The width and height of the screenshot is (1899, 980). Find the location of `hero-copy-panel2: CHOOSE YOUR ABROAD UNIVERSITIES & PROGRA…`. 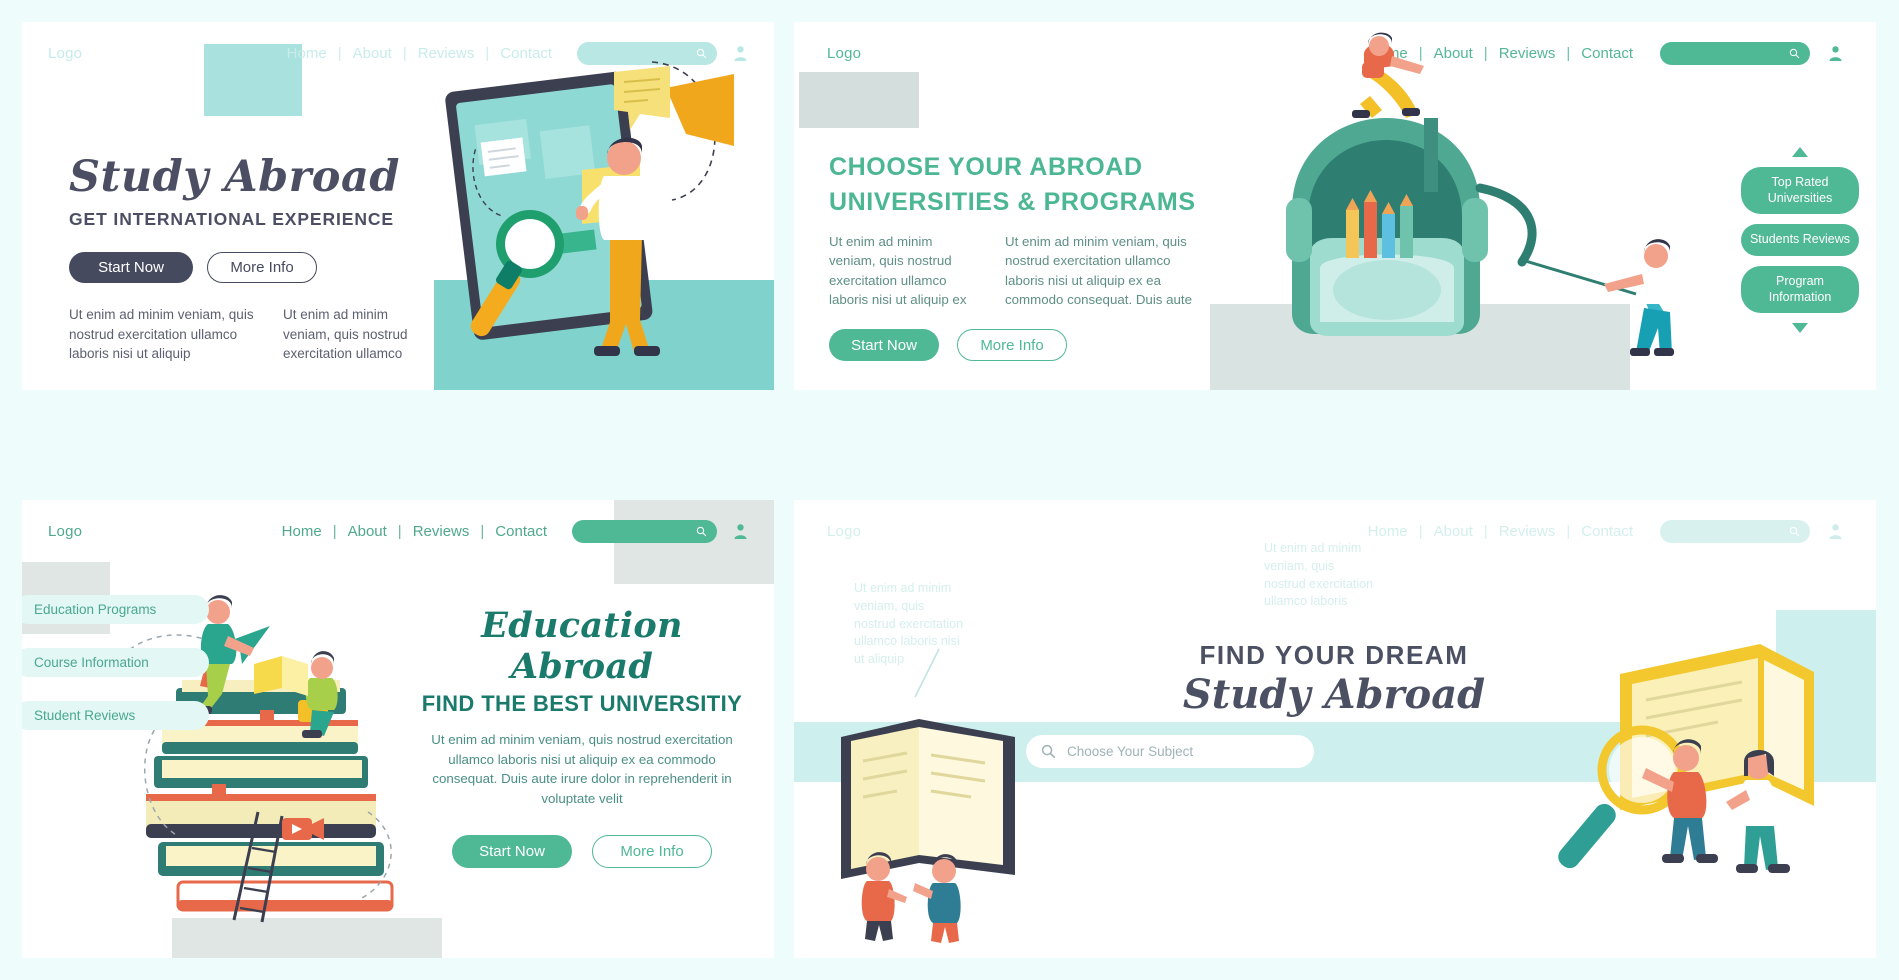

hero-copy-panel2: CHOOSE YOUR ABROAD UNIVERSITIES & PROGRA… is located at coordinates (1044, 256).